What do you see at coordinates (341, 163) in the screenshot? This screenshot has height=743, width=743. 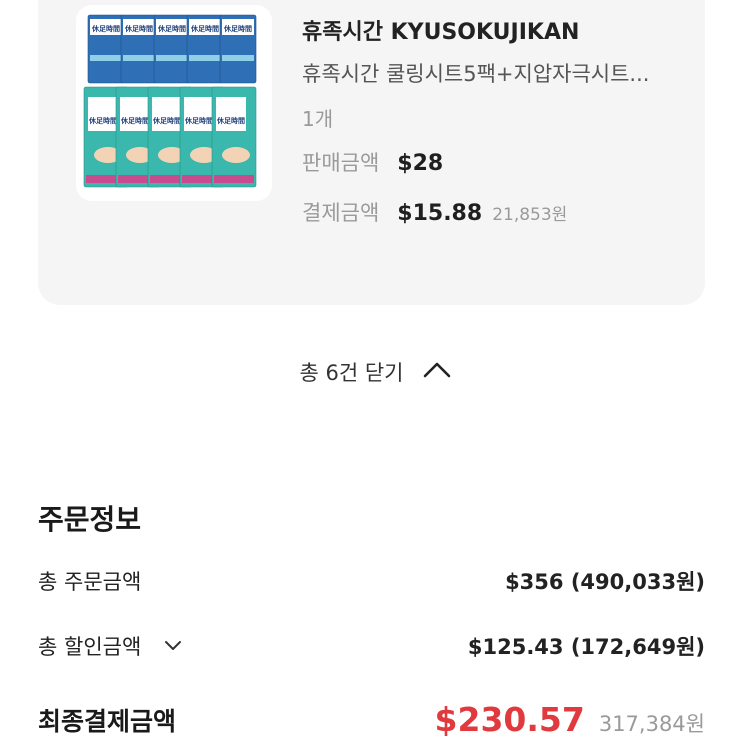 I see `price-label: 판매금액` at bounding box center [341, 163].